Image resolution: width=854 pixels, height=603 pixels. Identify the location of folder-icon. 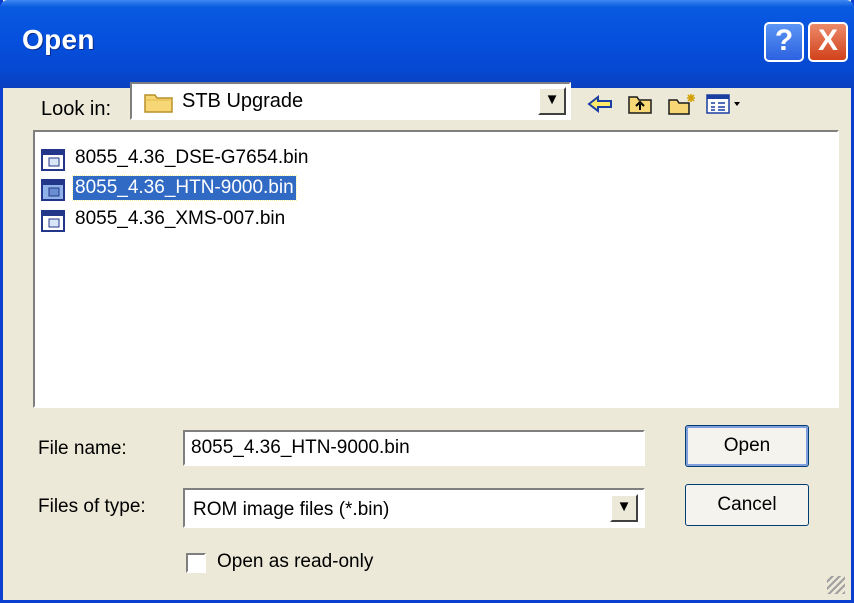
(158, 103).